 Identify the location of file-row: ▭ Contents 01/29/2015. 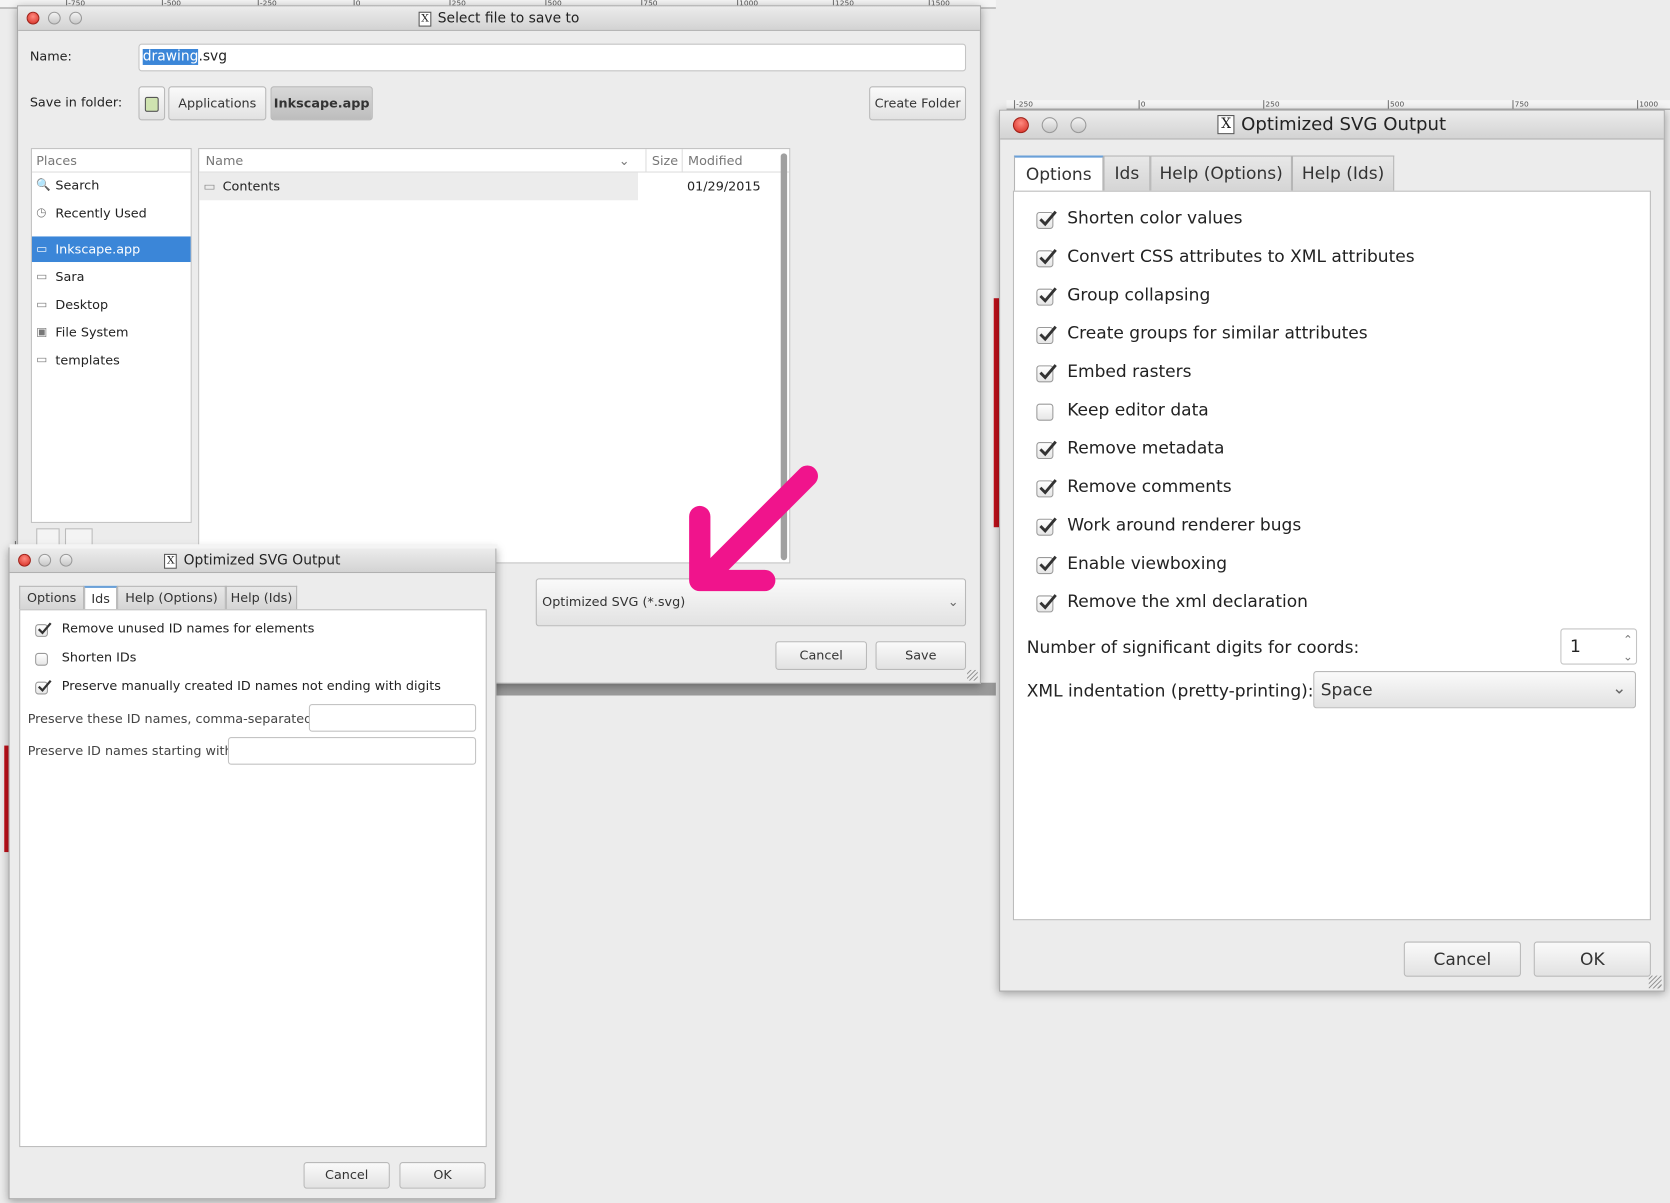
(494, 186).